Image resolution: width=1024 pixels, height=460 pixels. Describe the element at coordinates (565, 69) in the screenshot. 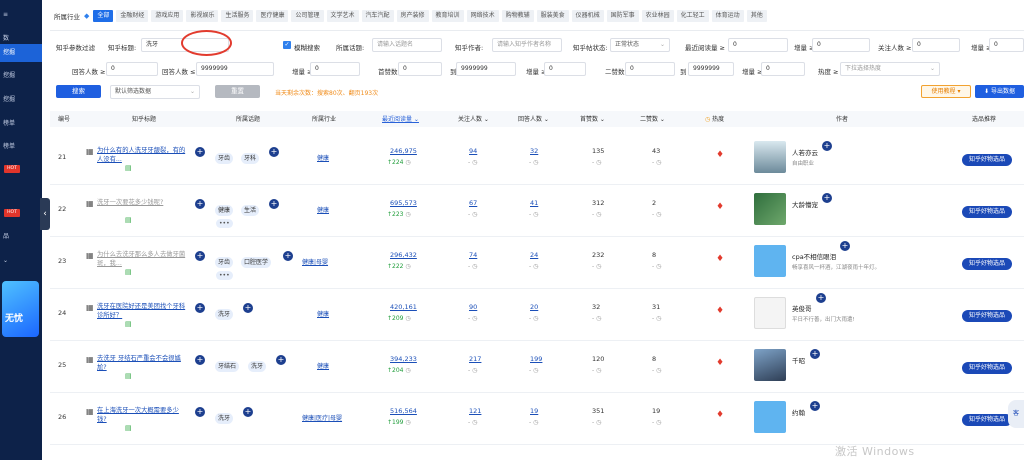

I see `increase-input-4: 0` at that location.